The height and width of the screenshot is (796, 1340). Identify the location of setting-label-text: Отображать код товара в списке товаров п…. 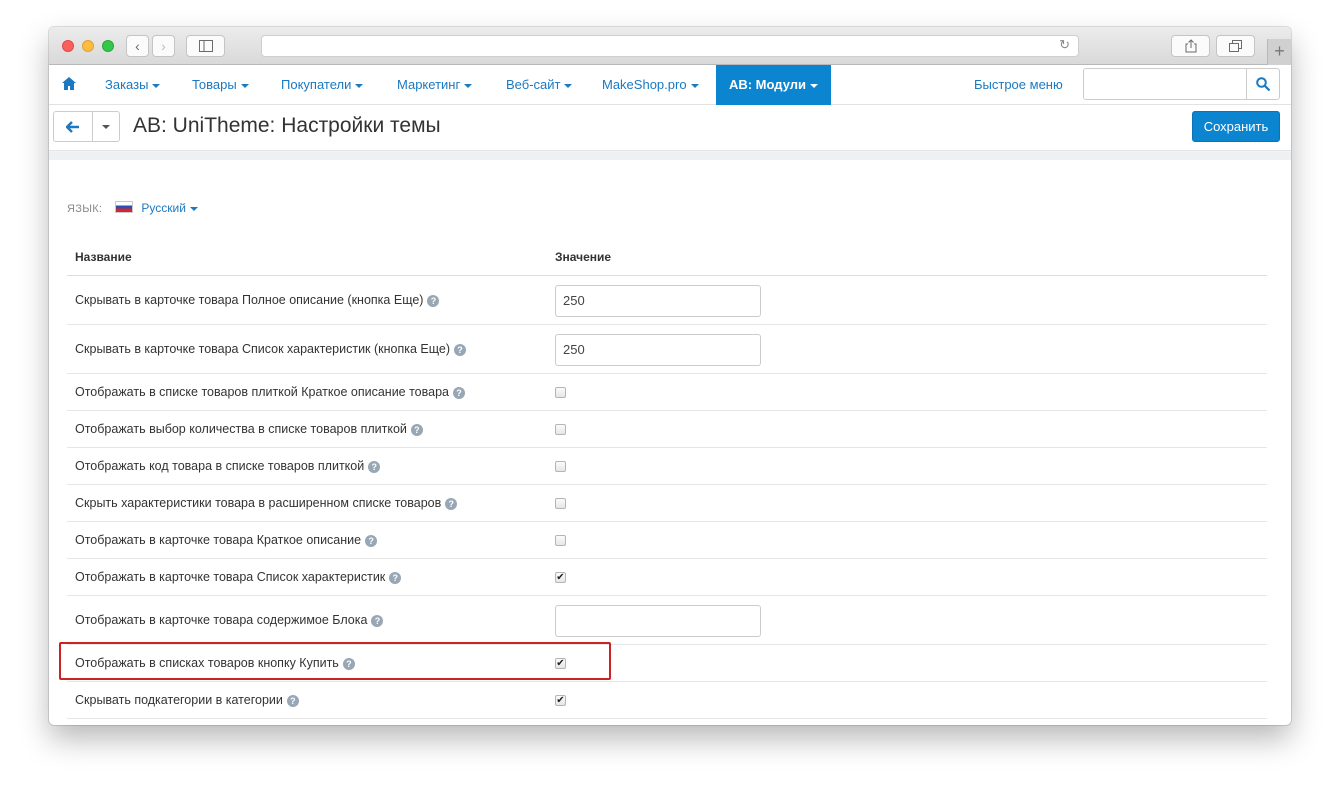
(220, 465).